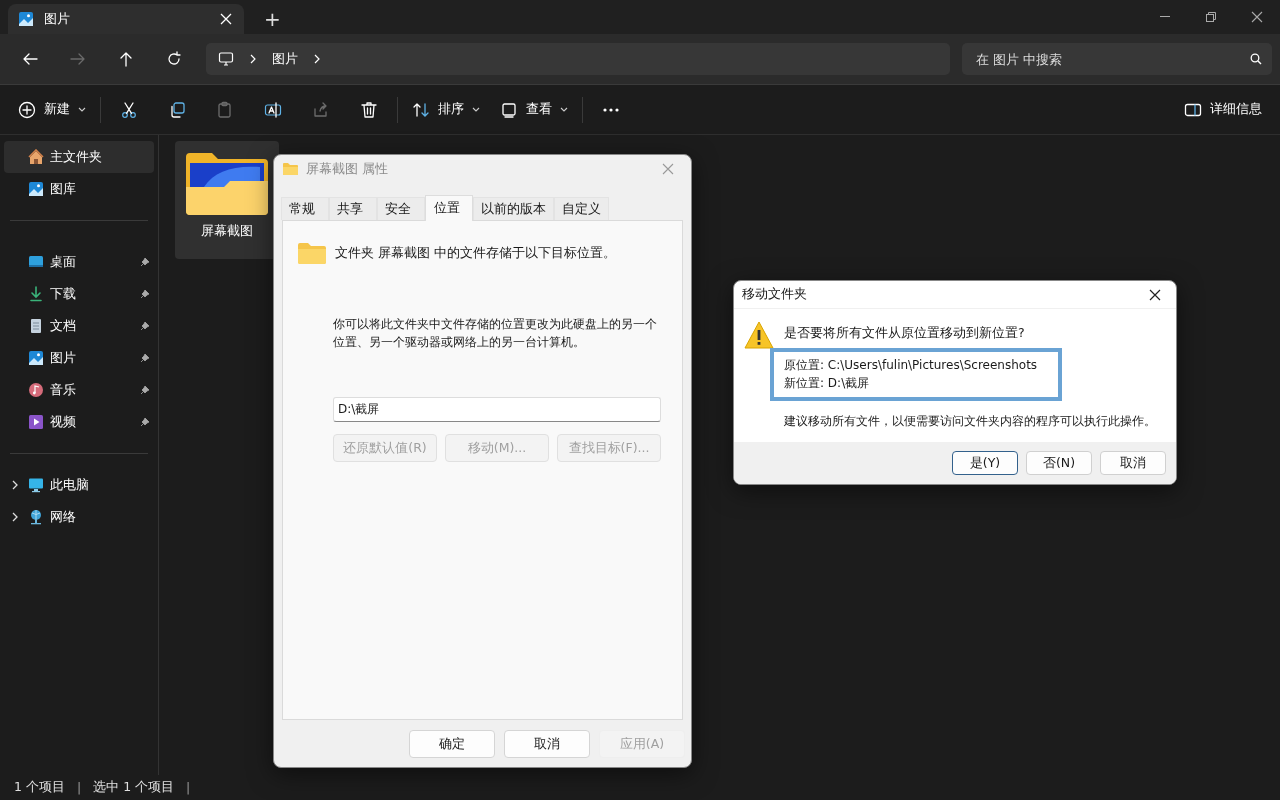 This screenshot has width=1280, height=800. Describe the element at coordinates (970, 421) in the screenshot. I see `note-text: 建议移动所有文件，以便需要访问文件夹内容的程序可以执行此操作。` at that location.